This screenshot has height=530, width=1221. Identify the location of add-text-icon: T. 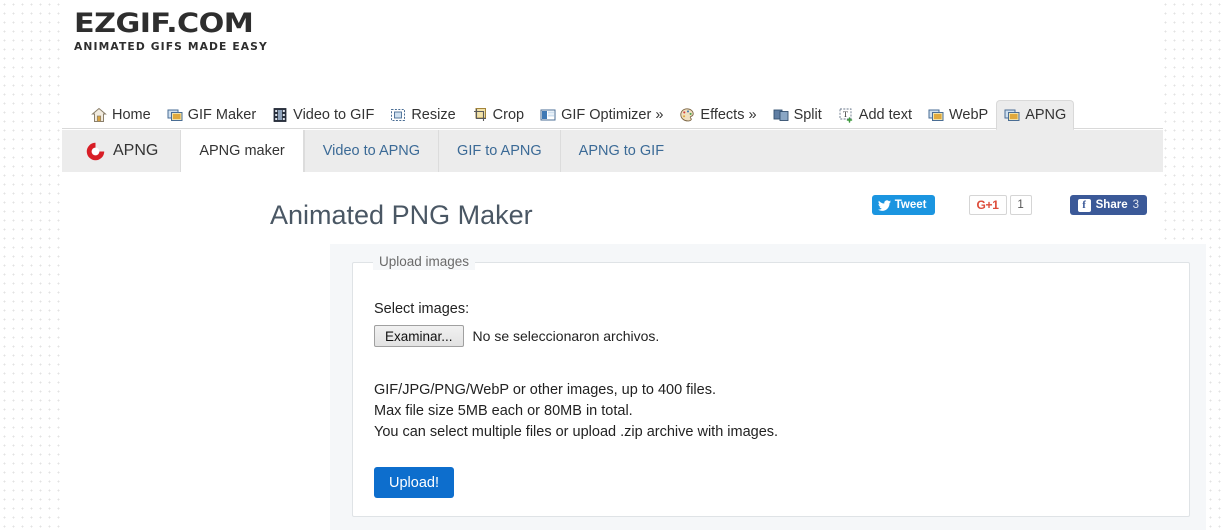
(846, 115).